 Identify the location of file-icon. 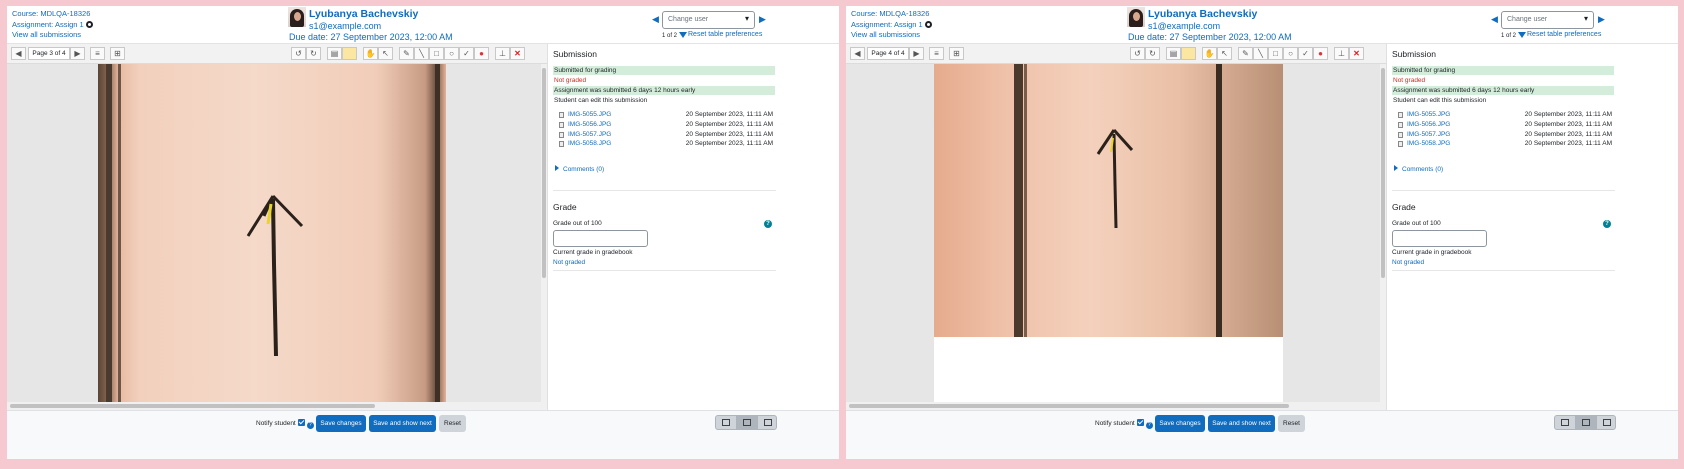
(1400, 124).